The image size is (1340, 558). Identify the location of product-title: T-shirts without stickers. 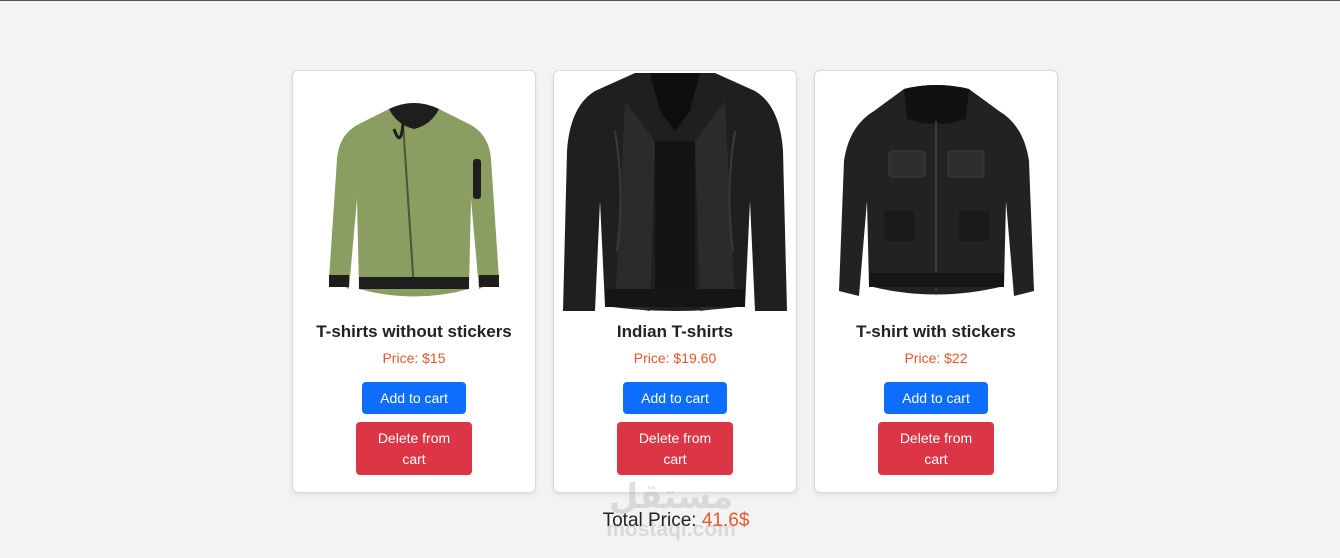
(414, 331).